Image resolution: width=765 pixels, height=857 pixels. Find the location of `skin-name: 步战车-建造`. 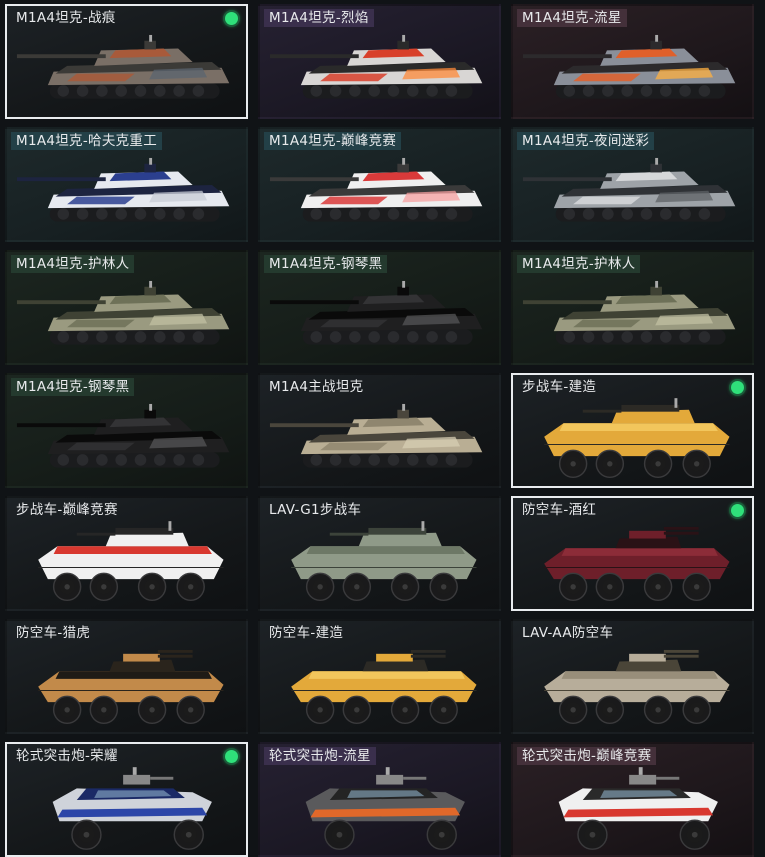

skin-name: 步战车-建造 is located at coordinates (559, 387).